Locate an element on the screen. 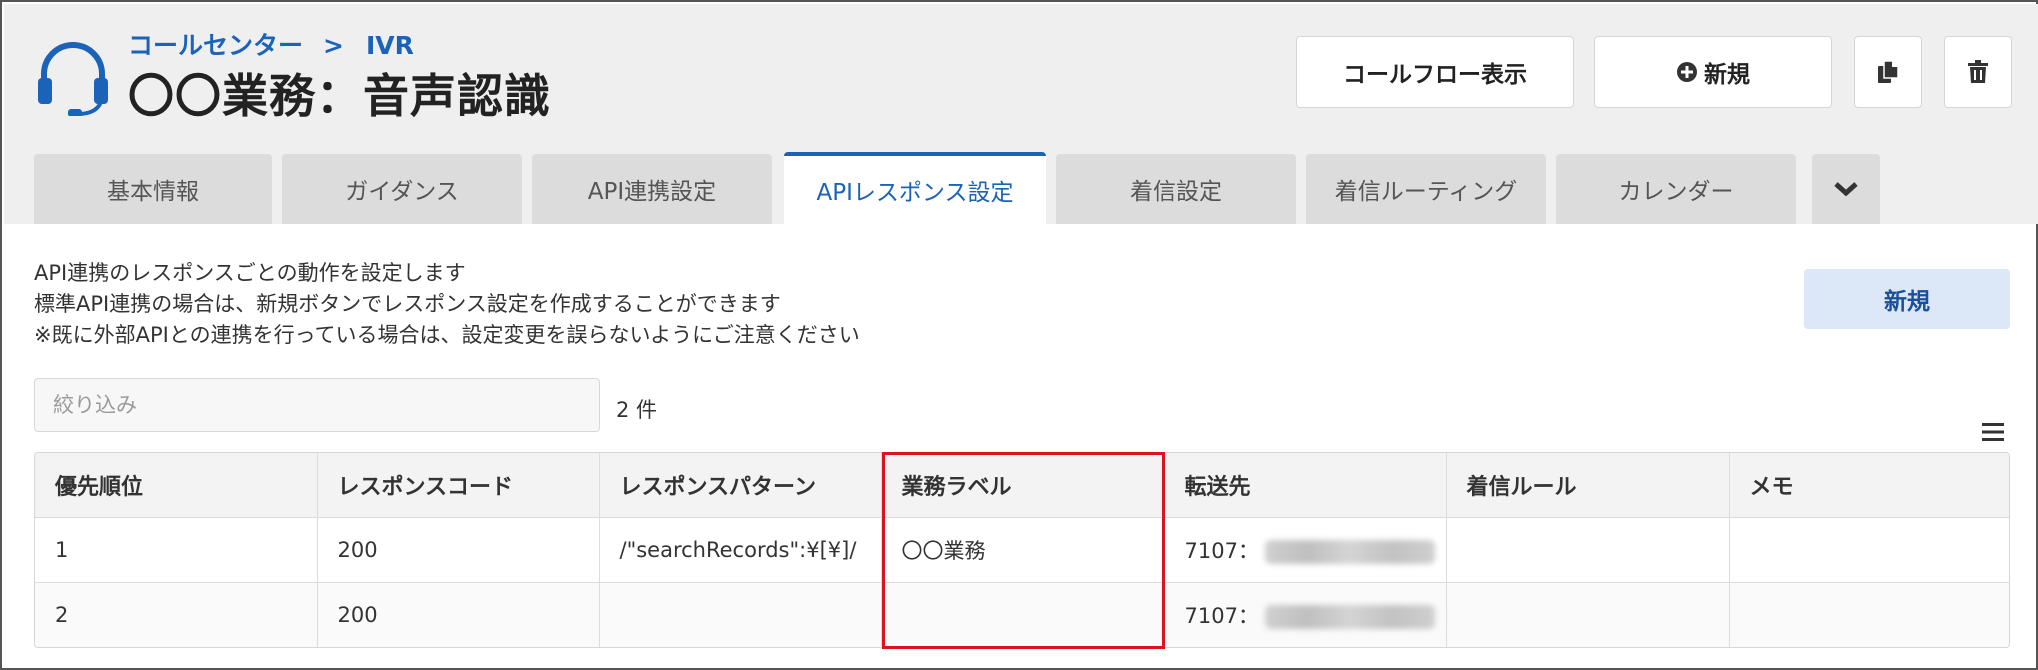 Image resolution: width=2038 pixels, height=670 pixels. new-response-button: 新規 is located at coordinates (1907, 299).